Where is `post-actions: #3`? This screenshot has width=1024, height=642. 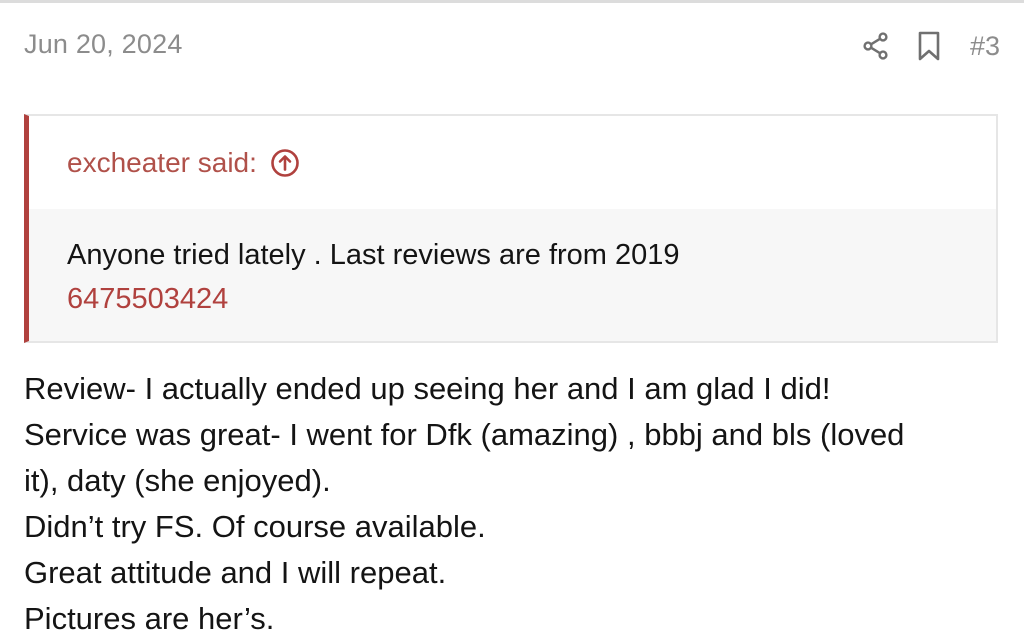 post-actions: #3 is located at coordinates (930, 46).